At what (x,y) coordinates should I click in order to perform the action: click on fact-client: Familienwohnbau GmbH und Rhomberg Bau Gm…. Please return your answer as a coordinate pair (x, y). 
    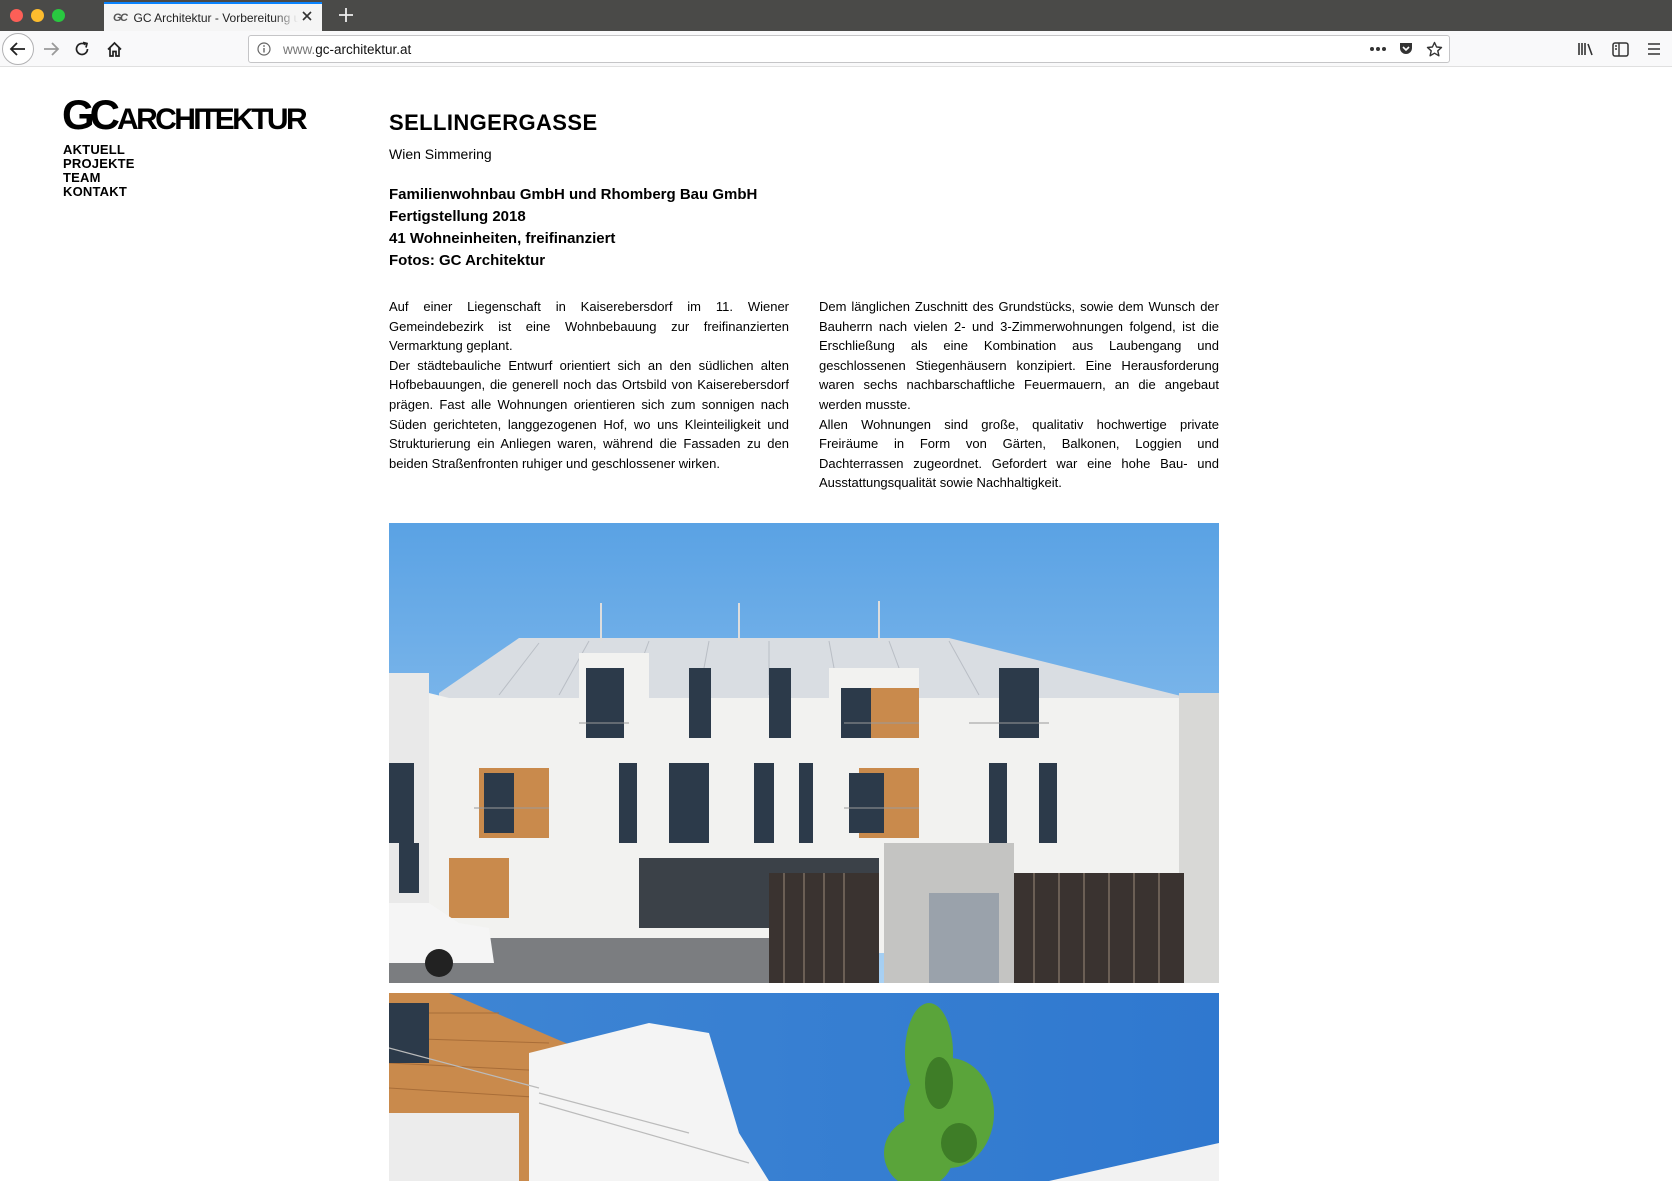
    Looking at the image, I should click on (573, 194).